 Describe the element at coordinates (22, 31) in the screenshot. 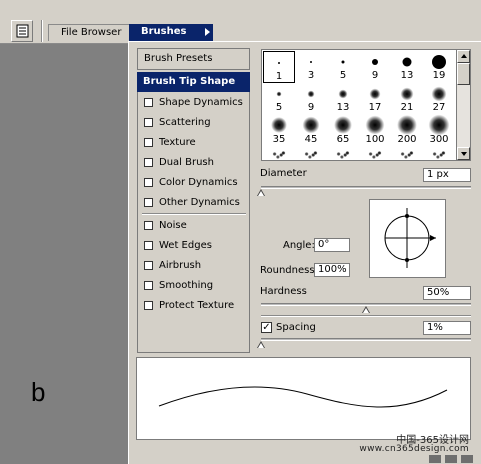

I see `palette-well-menu-button` at that location.